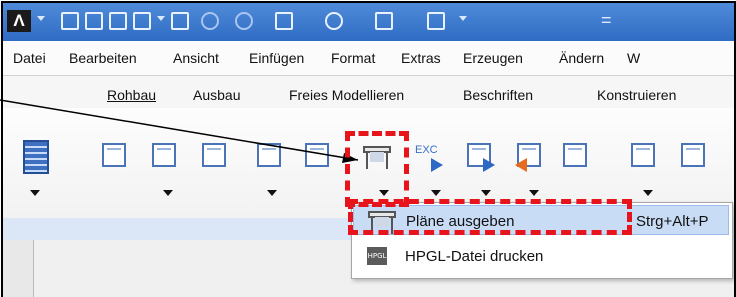 Image resolution: width=736 pixels, height=297 pixels. I want to click on menu-overflow: W, so click(633, 58).